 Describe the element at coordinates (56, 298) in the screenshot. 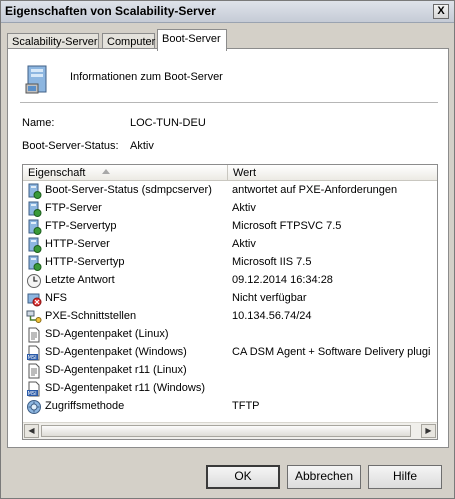

I see `property-name: NFS` at that location.